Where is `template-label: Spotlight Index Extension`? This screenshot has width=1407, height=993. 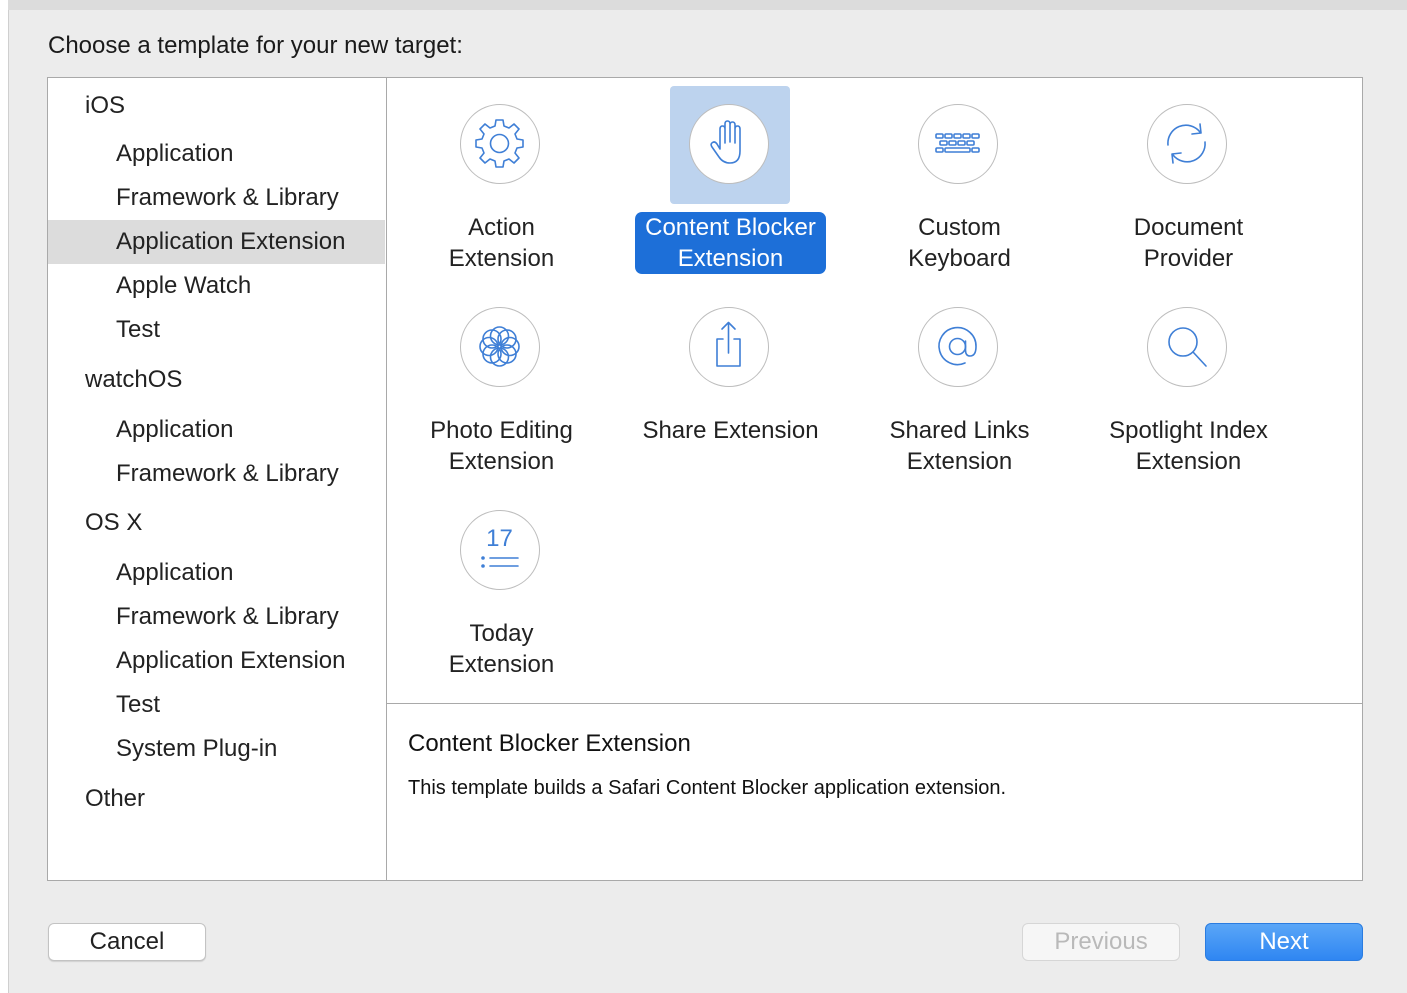 template-label: Spotlight Index Extension is located at coordinates (1188, 446).